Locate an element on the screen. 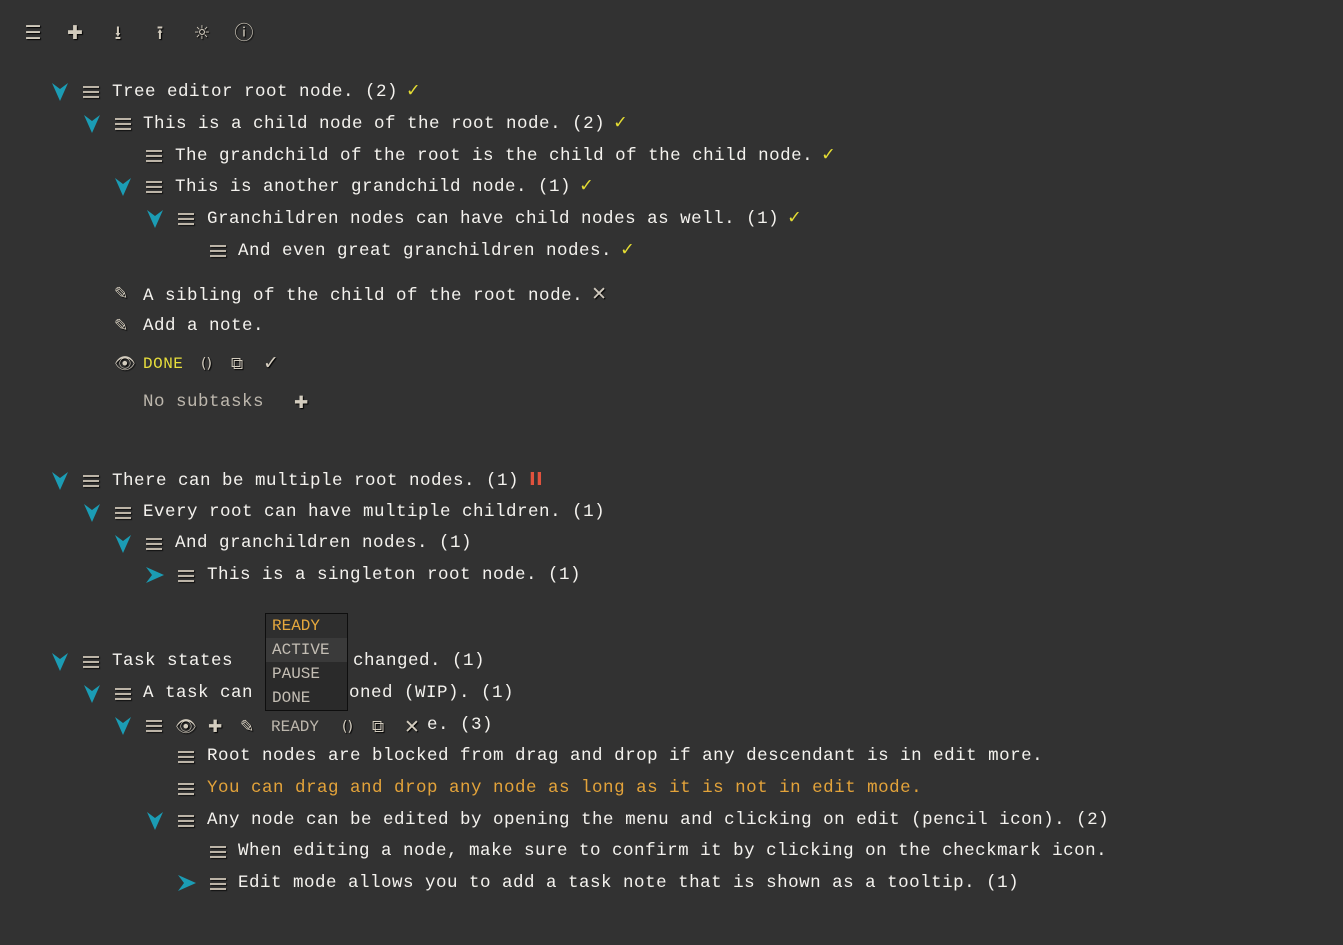 The height and width of the screenshot is (945, 1343). node-label-continued: oned (WIP). (1) is located at coordinates (432, 693).